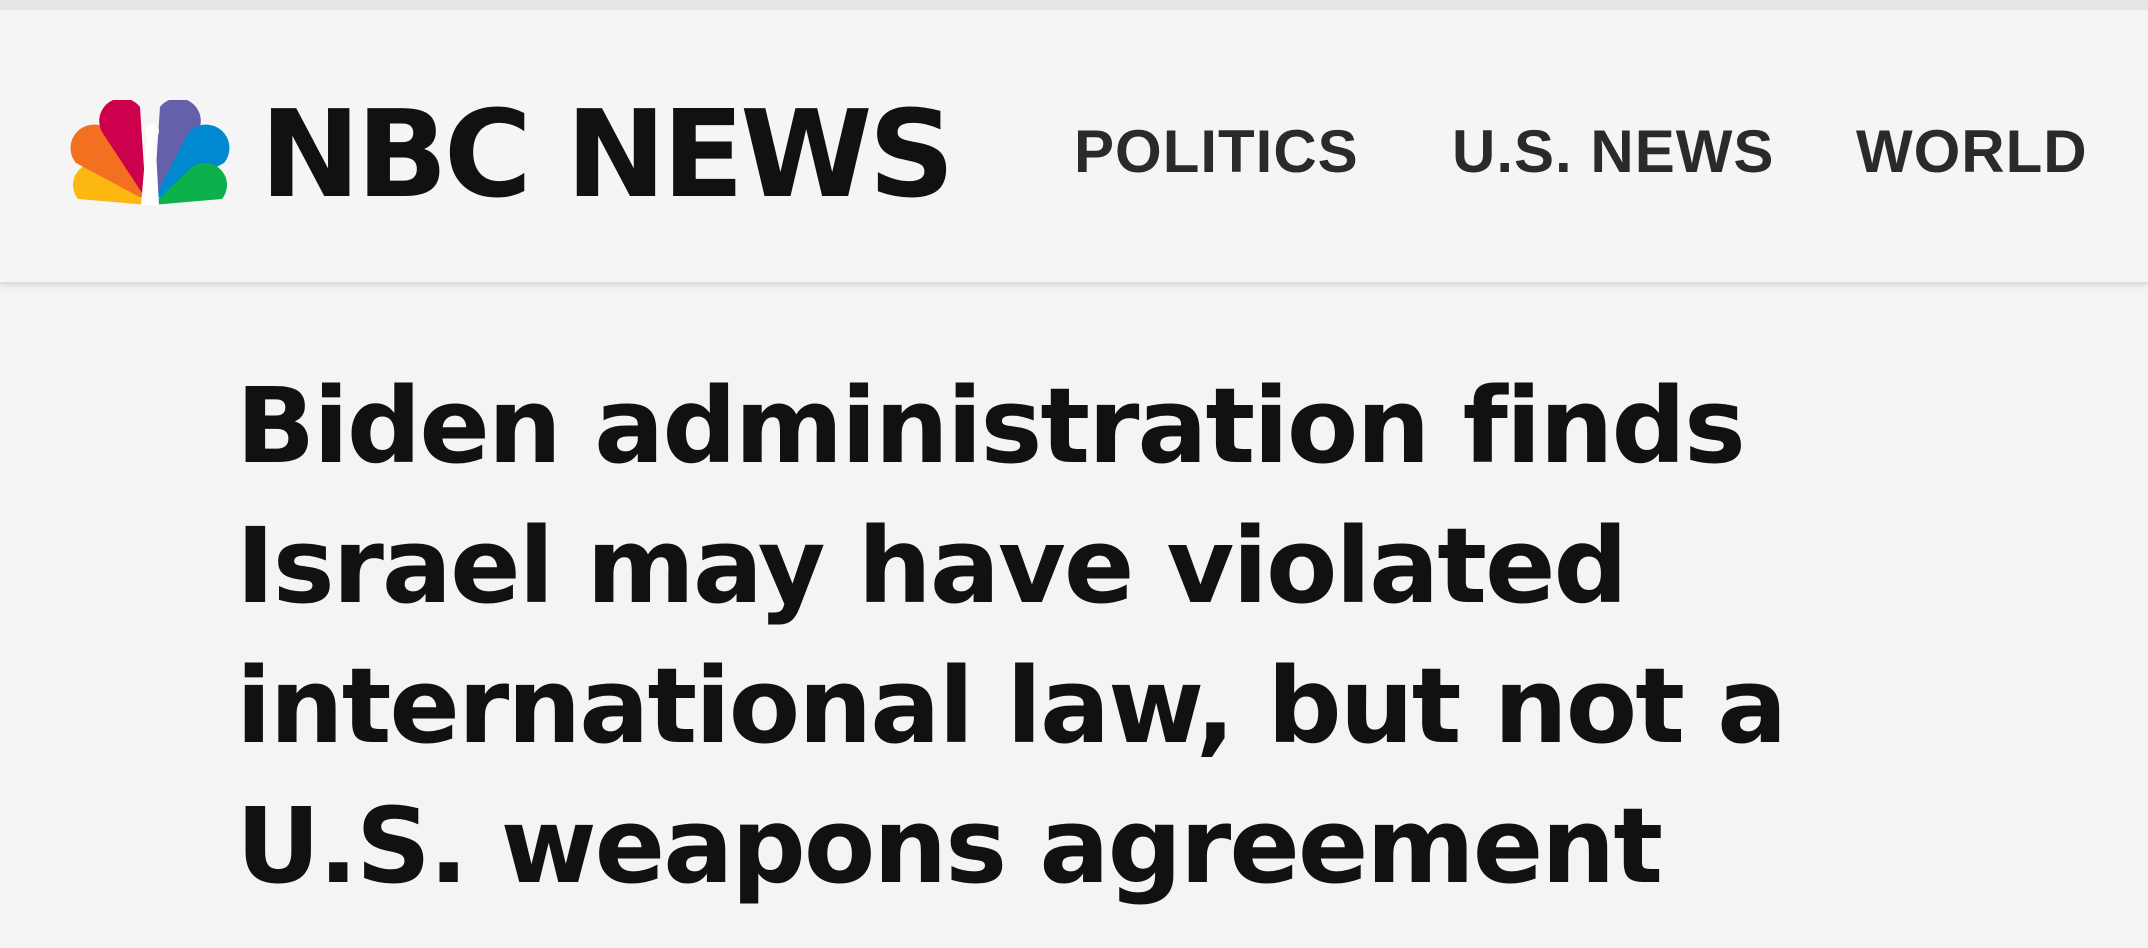 The width and height of the screenshot is (2148, 948). Describe the element at coordinates (150, 152) in the screenshot. I see `peacock-logo-icon` at that location.